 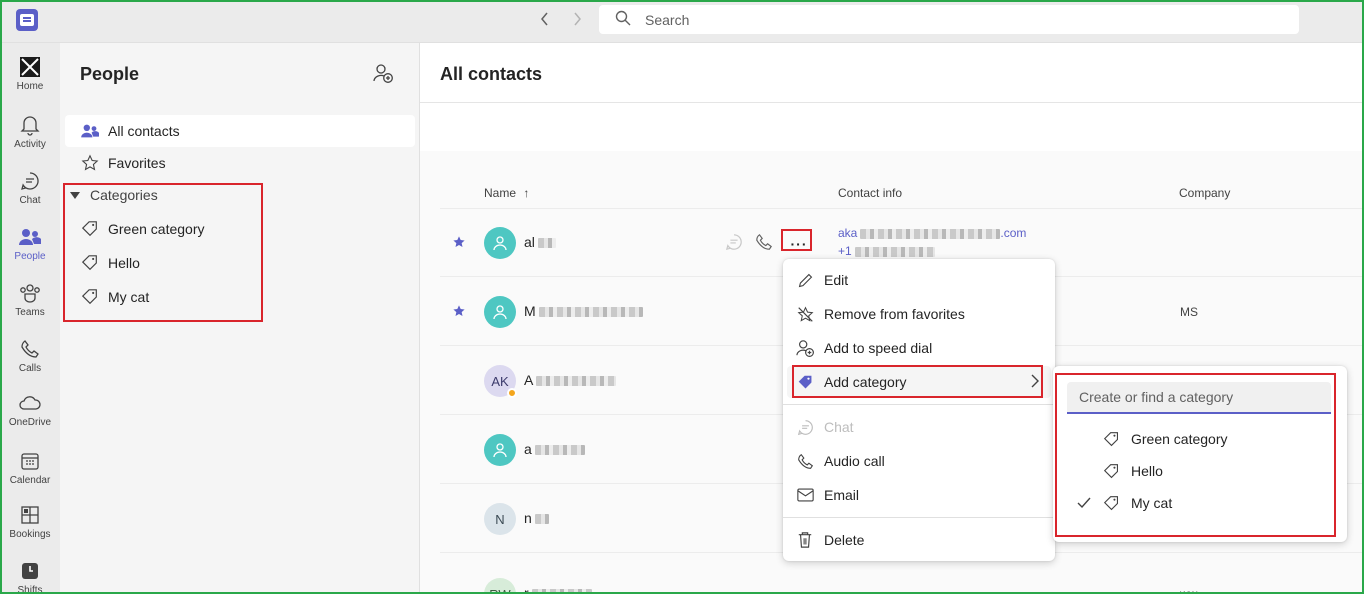 I want to click on title-bar: Search, so click(x=682, y=21).